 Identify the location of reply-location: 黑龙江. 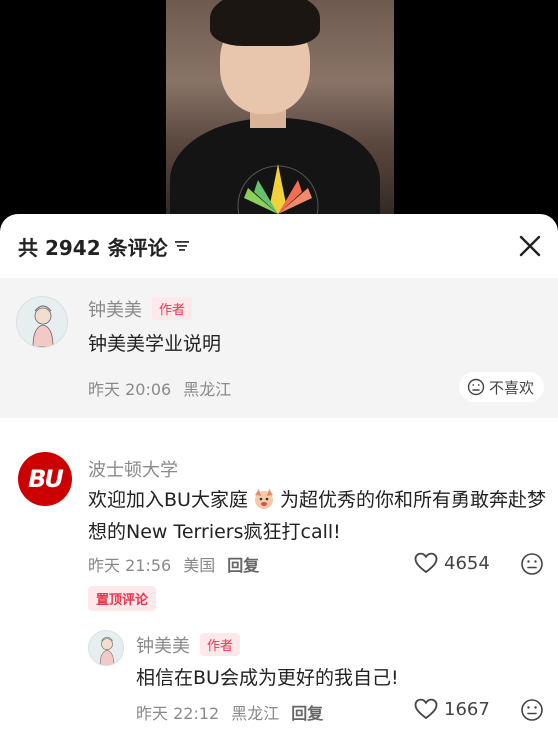
(255, 713).